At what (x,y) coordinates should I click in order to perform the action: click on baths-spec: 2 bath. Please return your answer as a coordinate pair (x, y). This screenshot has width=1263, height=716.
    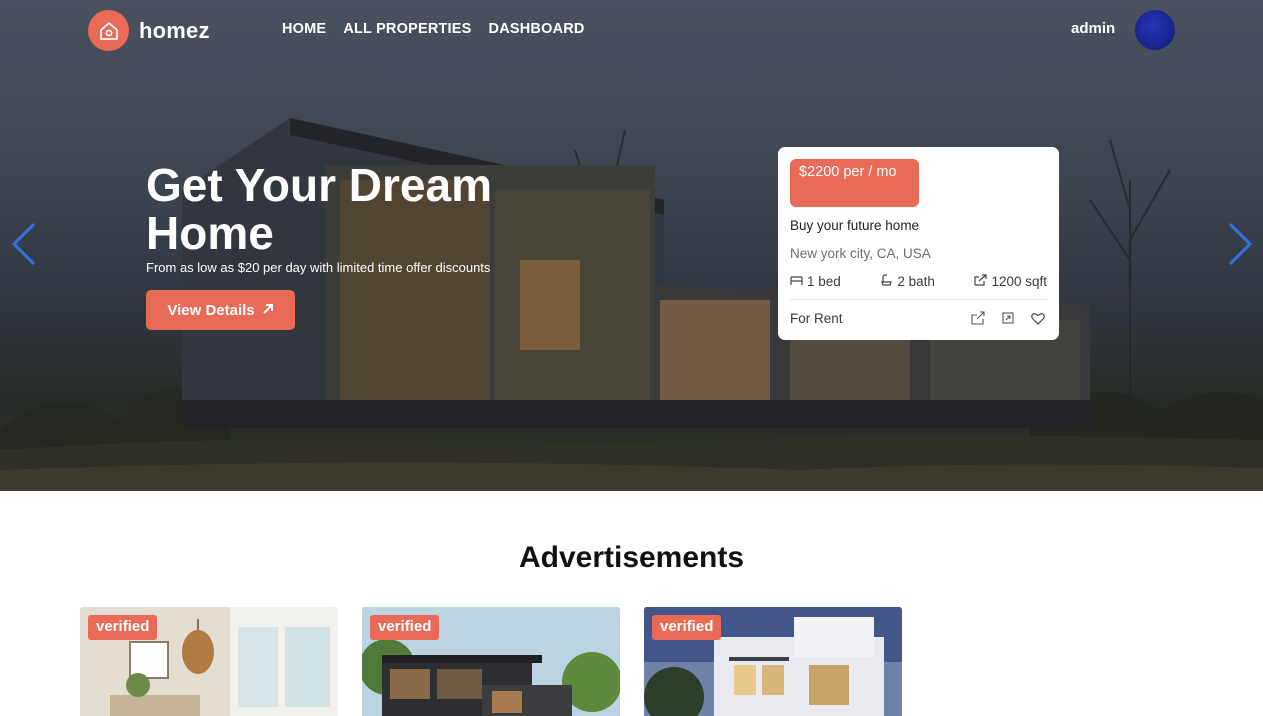
    Looking at the image, I should click on (907, 281).